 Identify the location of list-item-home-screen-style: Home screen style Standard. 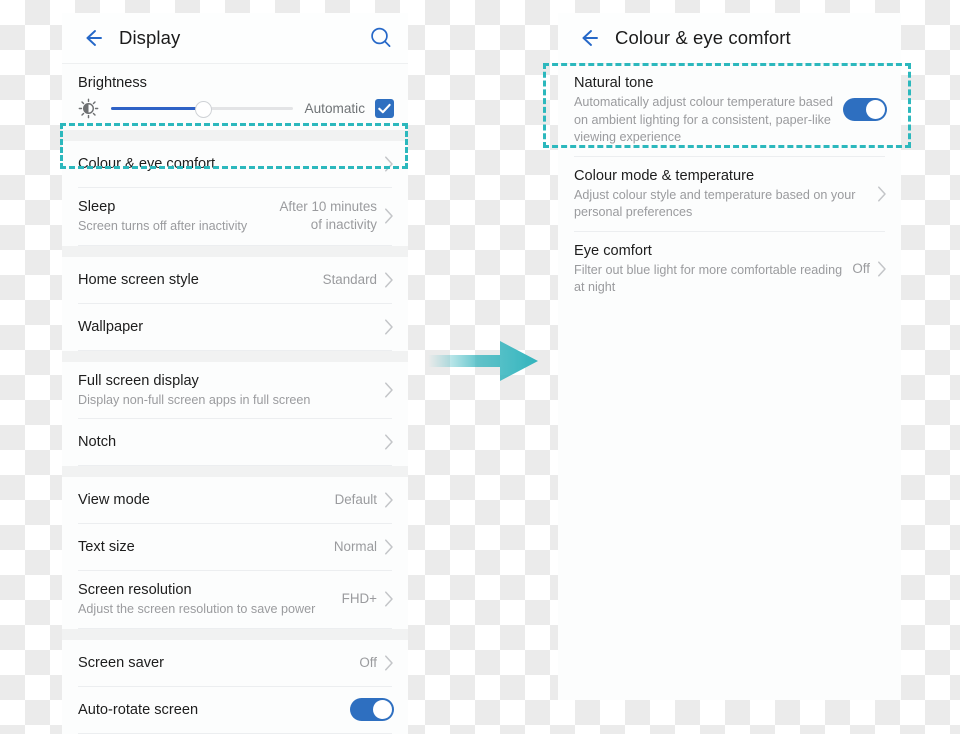
(235, 279).